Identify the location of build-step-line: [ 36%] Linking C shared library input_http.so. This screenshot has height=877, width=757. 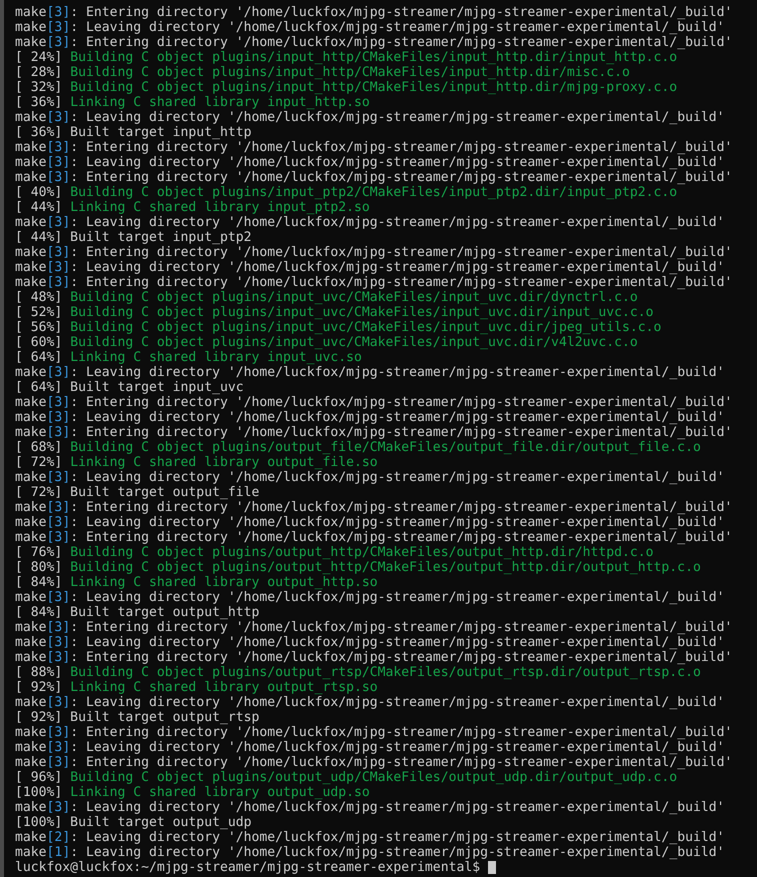
(192, 102).